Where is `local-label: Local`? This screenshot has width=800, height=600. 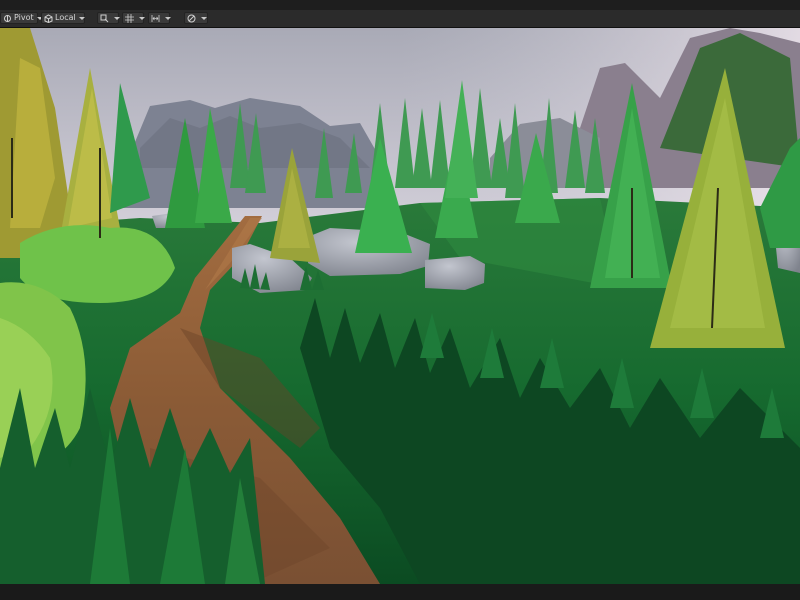
local-label: Local is located at coordinates (65, 17).